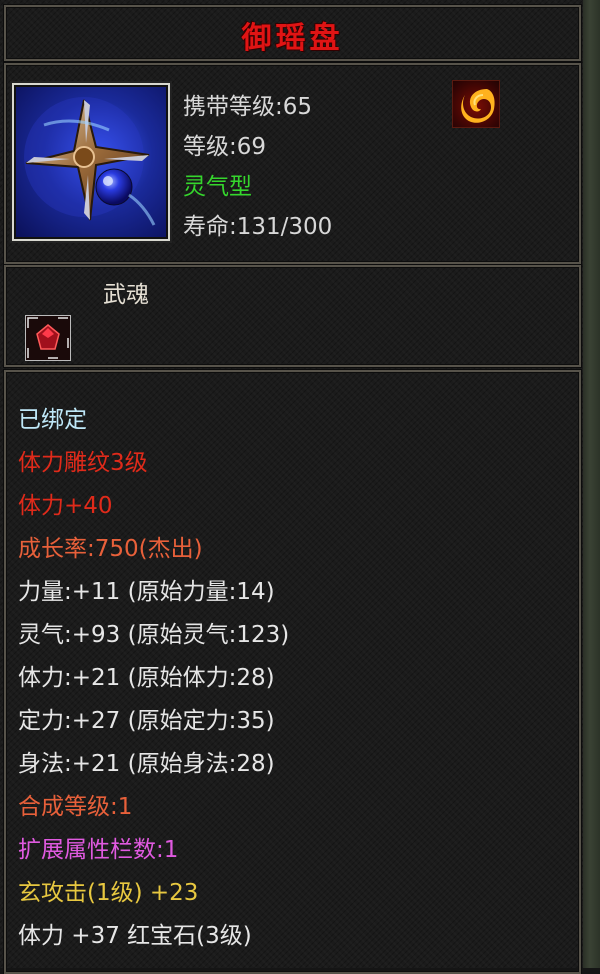 The width and height of the screenshot is (600, 974). What do you see at coordinates (108, 893) in the screenshot?
I see `special-attack: 玄攻击(1级) +23` at bounding box center [108, 893].